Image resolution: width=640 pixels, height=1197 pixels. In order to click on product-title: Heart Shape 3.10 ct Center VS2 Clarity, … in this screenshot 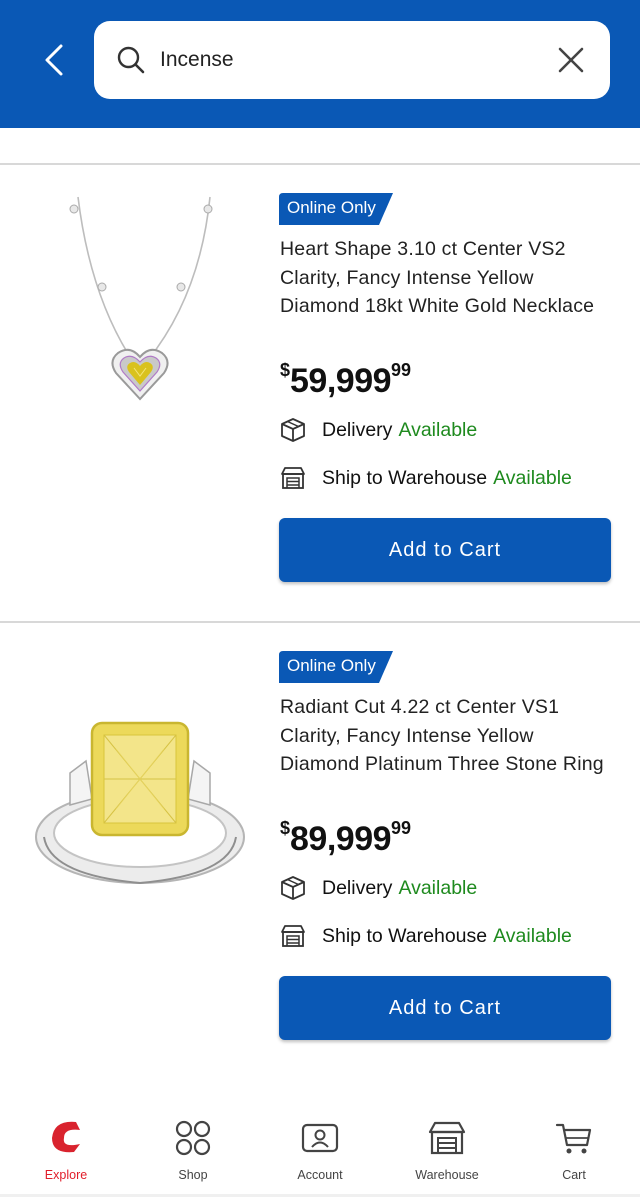, I will do `click(445, 278)`.